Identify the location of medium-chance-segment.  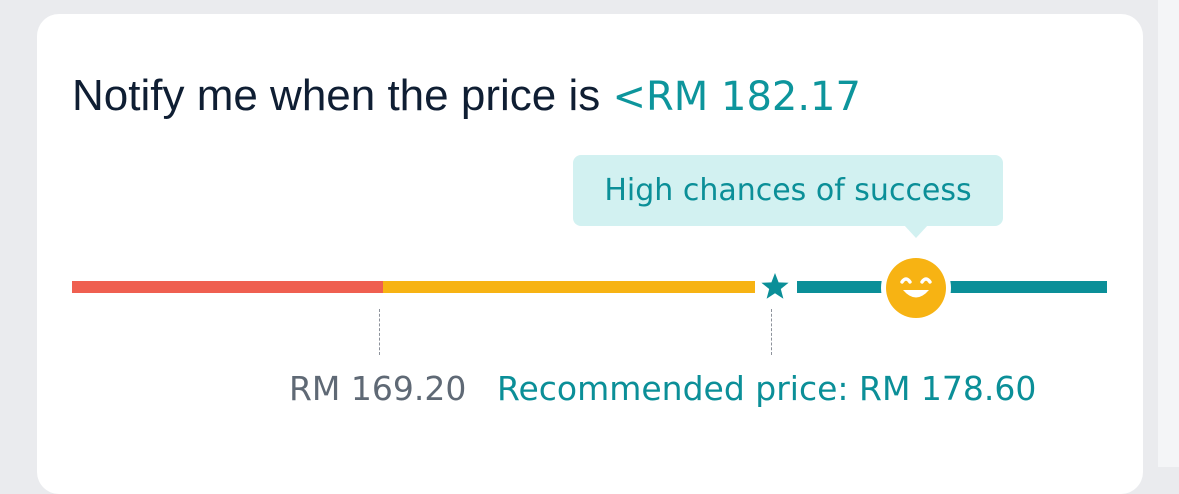
(569, 287).